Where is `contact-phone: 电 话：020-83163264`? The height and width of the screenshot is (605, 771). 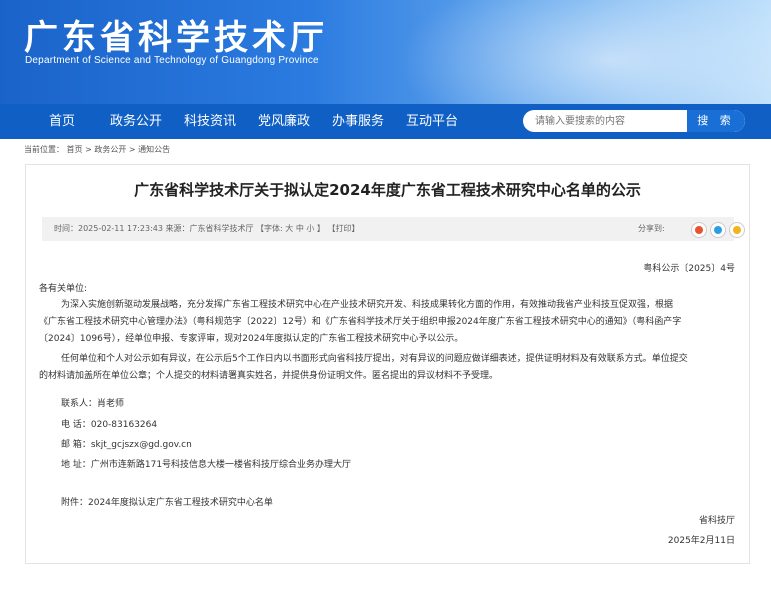
contact-phone: 电 话：020-83163264 is located at coordinates (109, 425).